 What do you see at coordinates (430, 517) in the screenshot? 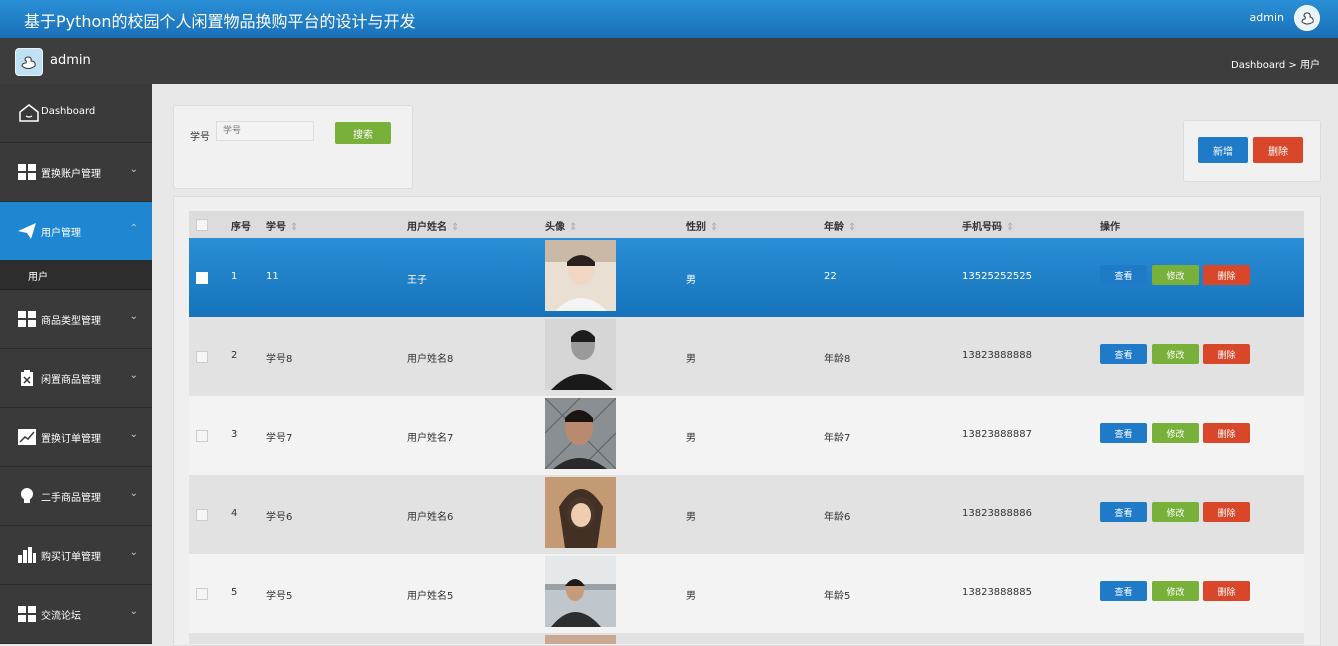
I see `cell-name: 用户姓名6` at bounding box center [430, 517].